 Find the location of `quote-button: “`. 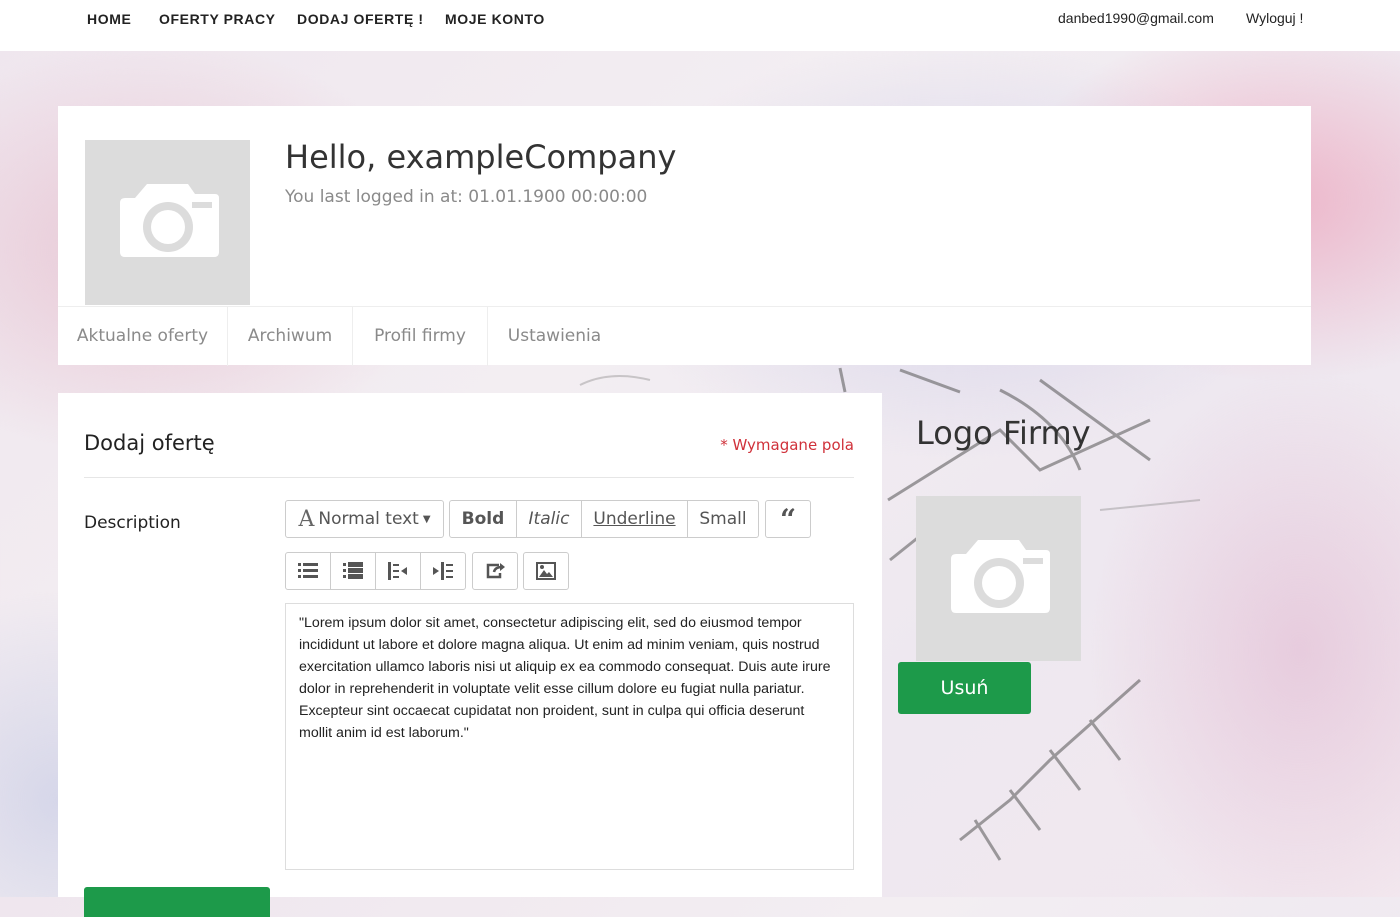

quote-button: “ is located at coordinates (788, 519).